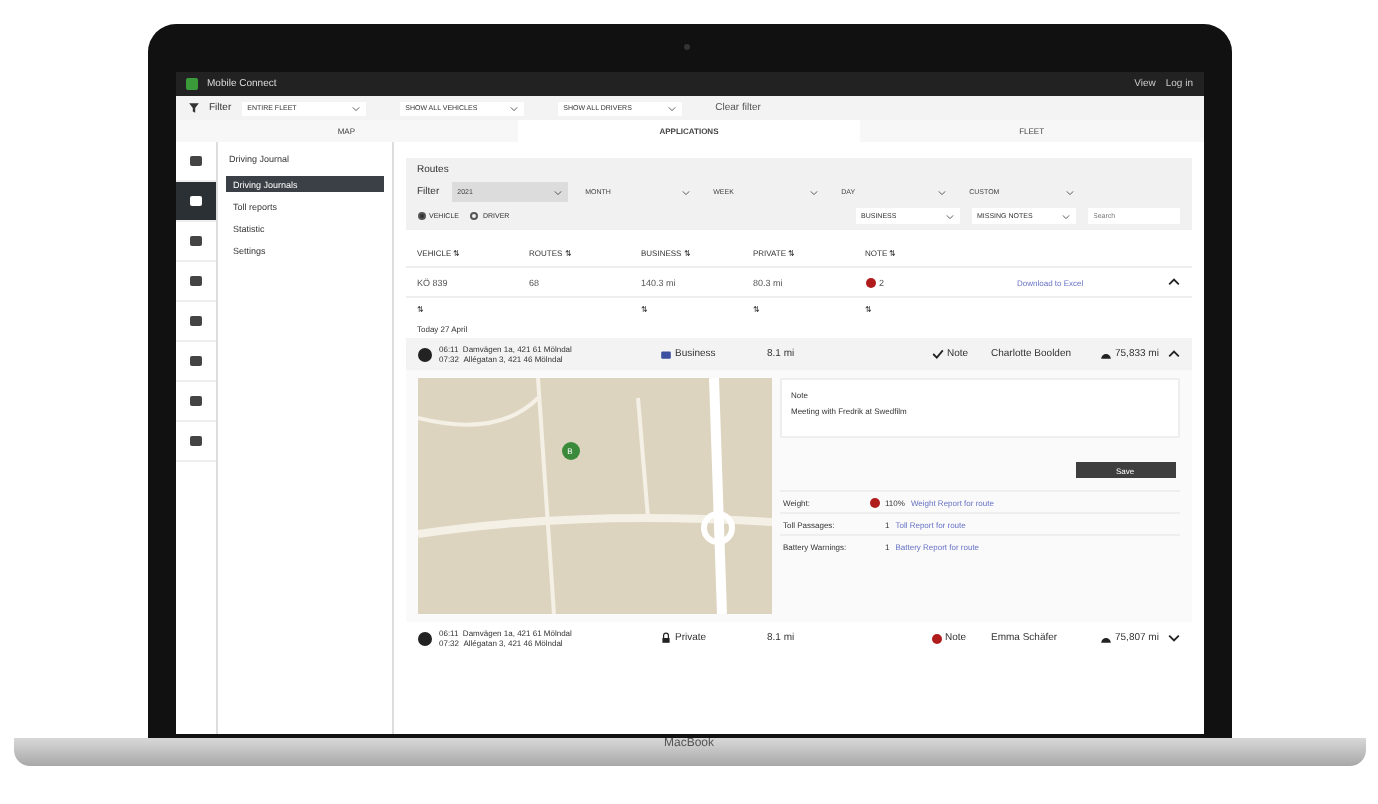 The height and width of the screenshot is (804, 1378). Describe the element at coordinates (665, 638) in the screenshot. I see `lock-icon` at that location.